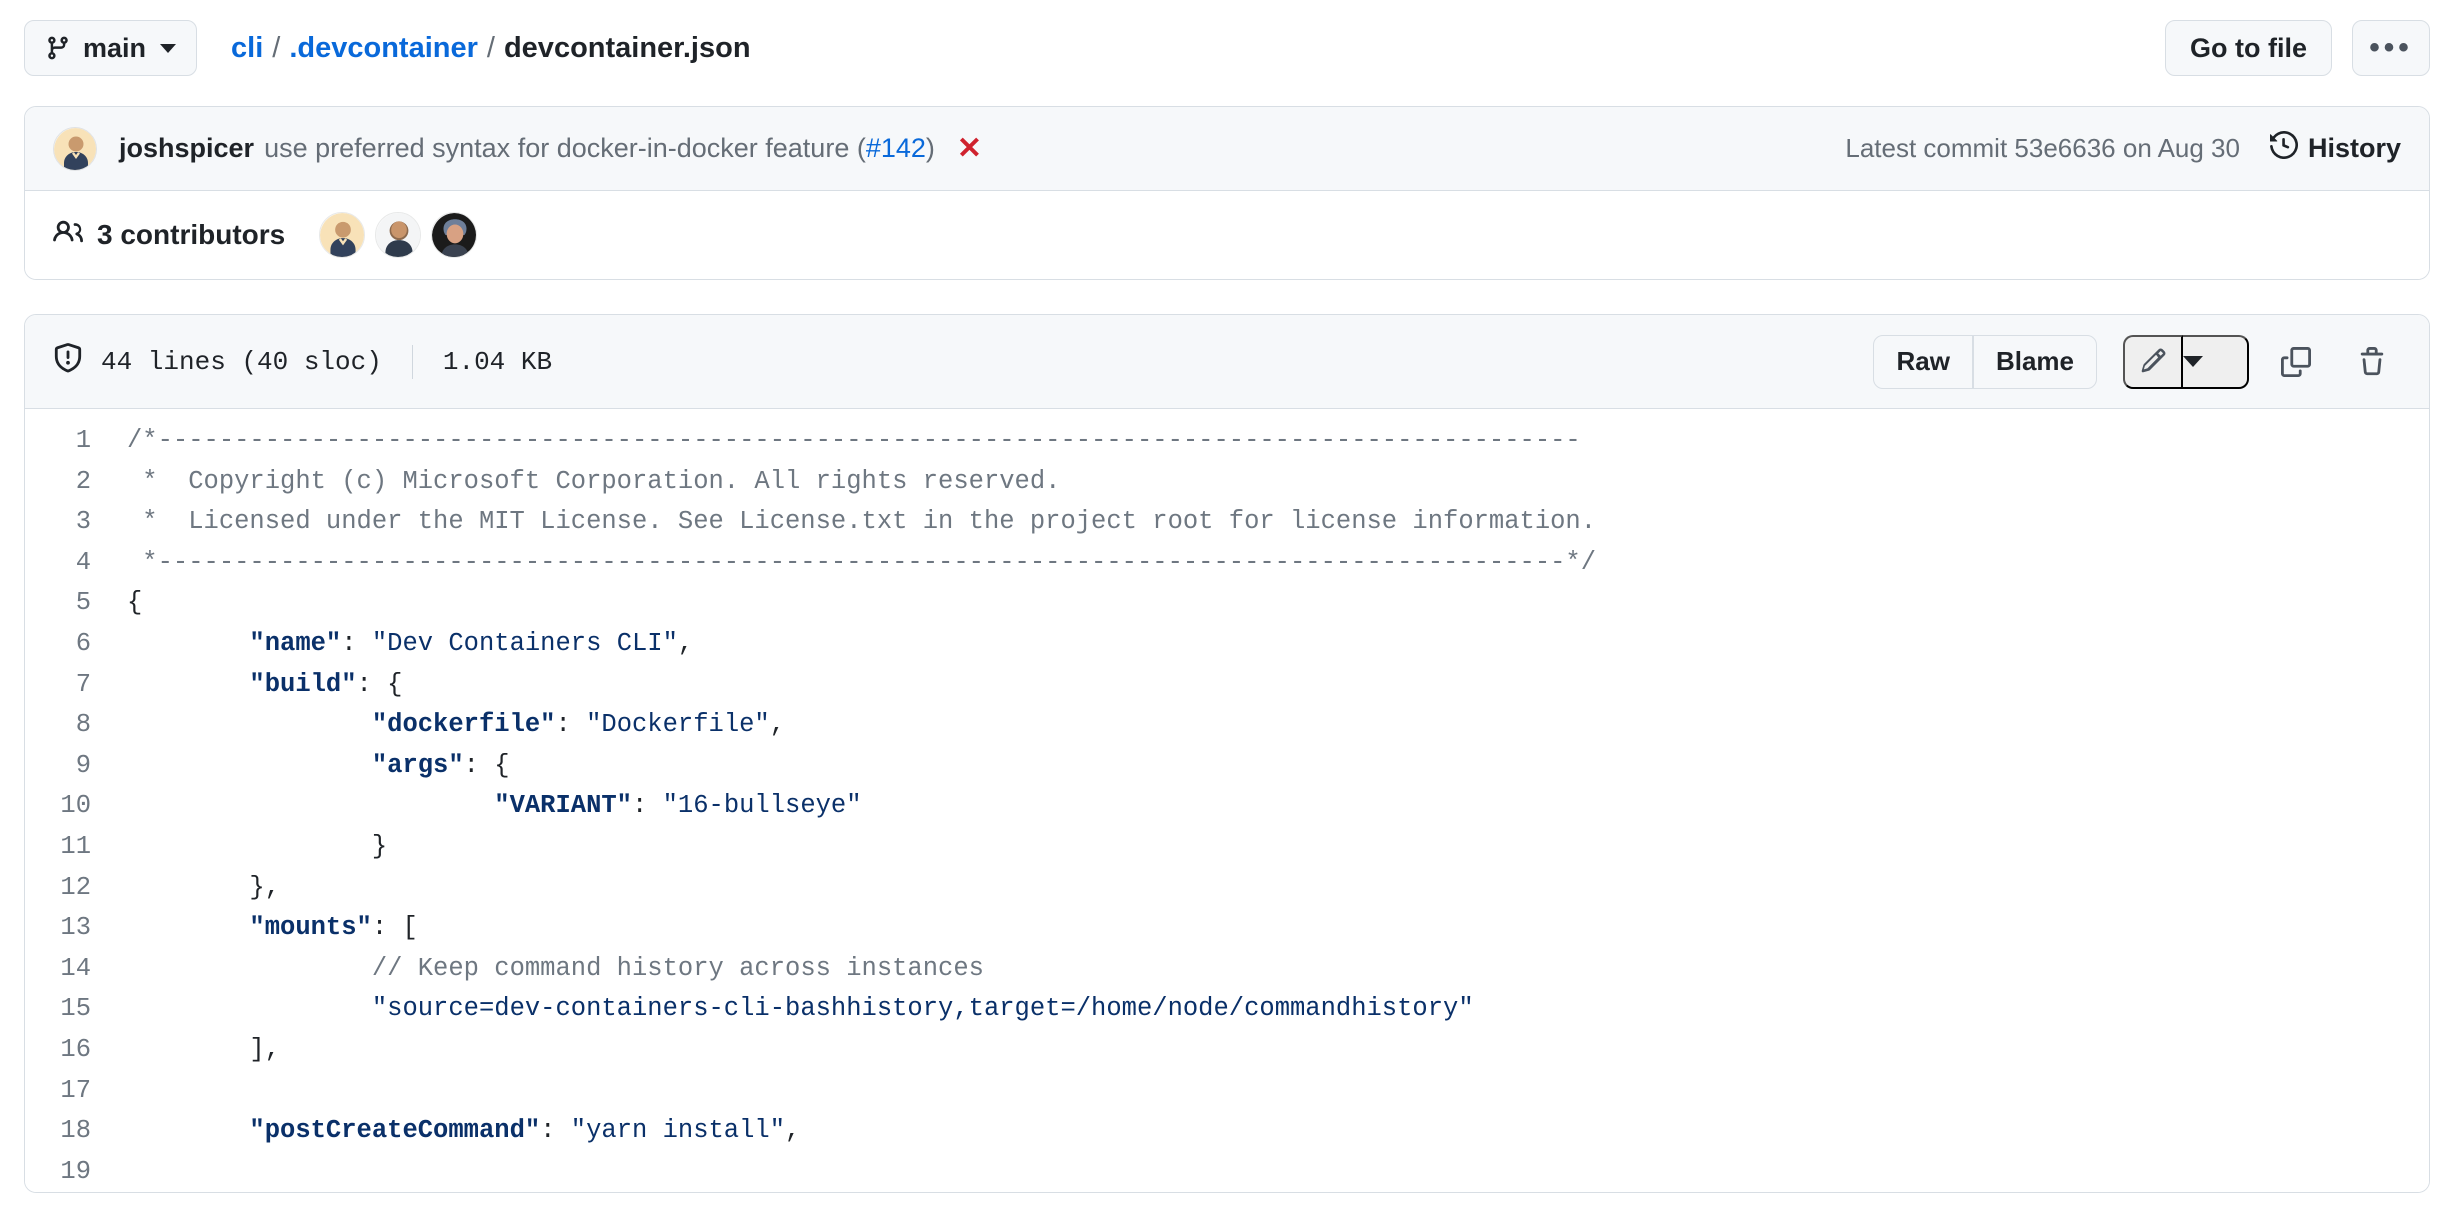  Describe the element at coordinates (71, 766) in the screenshot. I see `line-number: 9` at that location.